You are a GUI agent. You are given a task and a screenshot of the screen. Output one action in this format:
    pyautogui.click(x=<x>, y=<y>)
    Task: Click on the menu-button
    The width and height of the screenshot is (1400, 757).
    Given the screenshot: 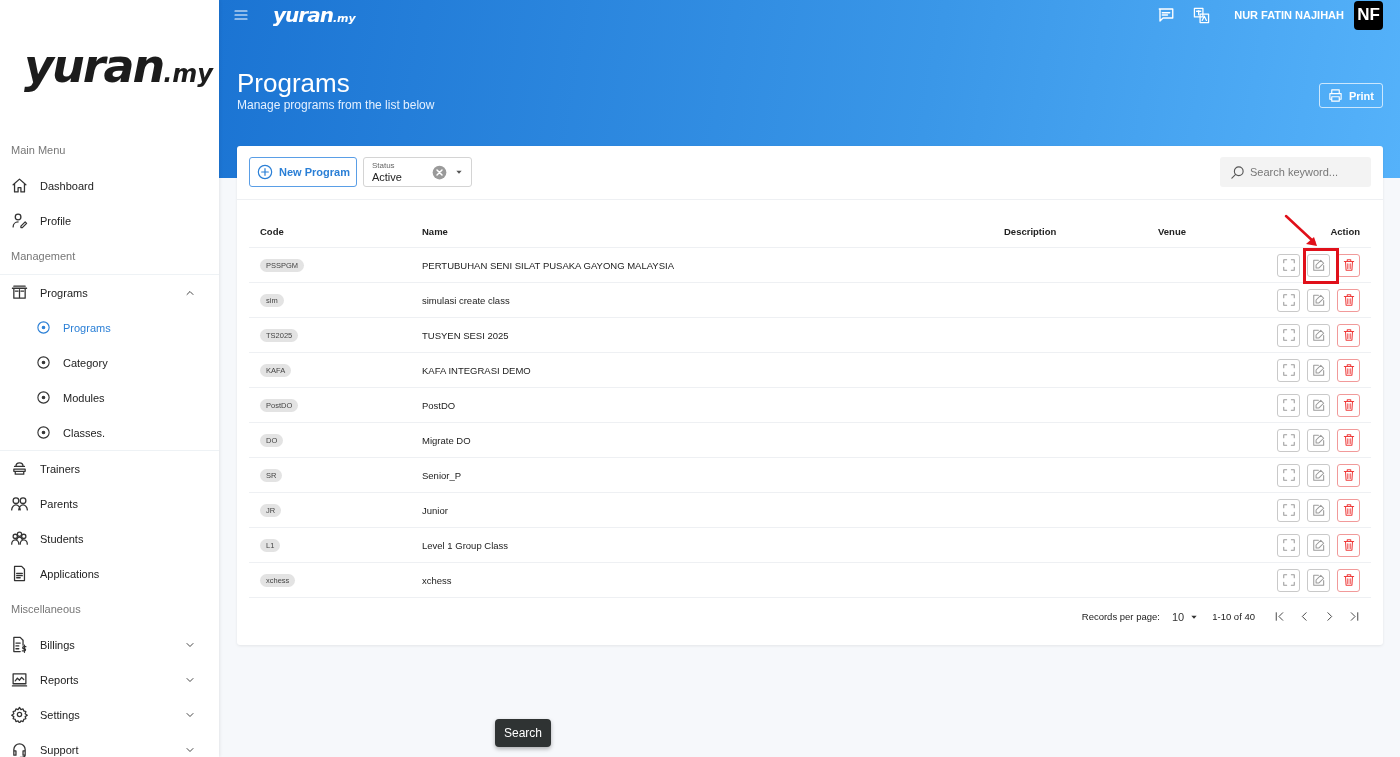 What is the action you would take?
    pyautogui.click(x=241, y=15)
    